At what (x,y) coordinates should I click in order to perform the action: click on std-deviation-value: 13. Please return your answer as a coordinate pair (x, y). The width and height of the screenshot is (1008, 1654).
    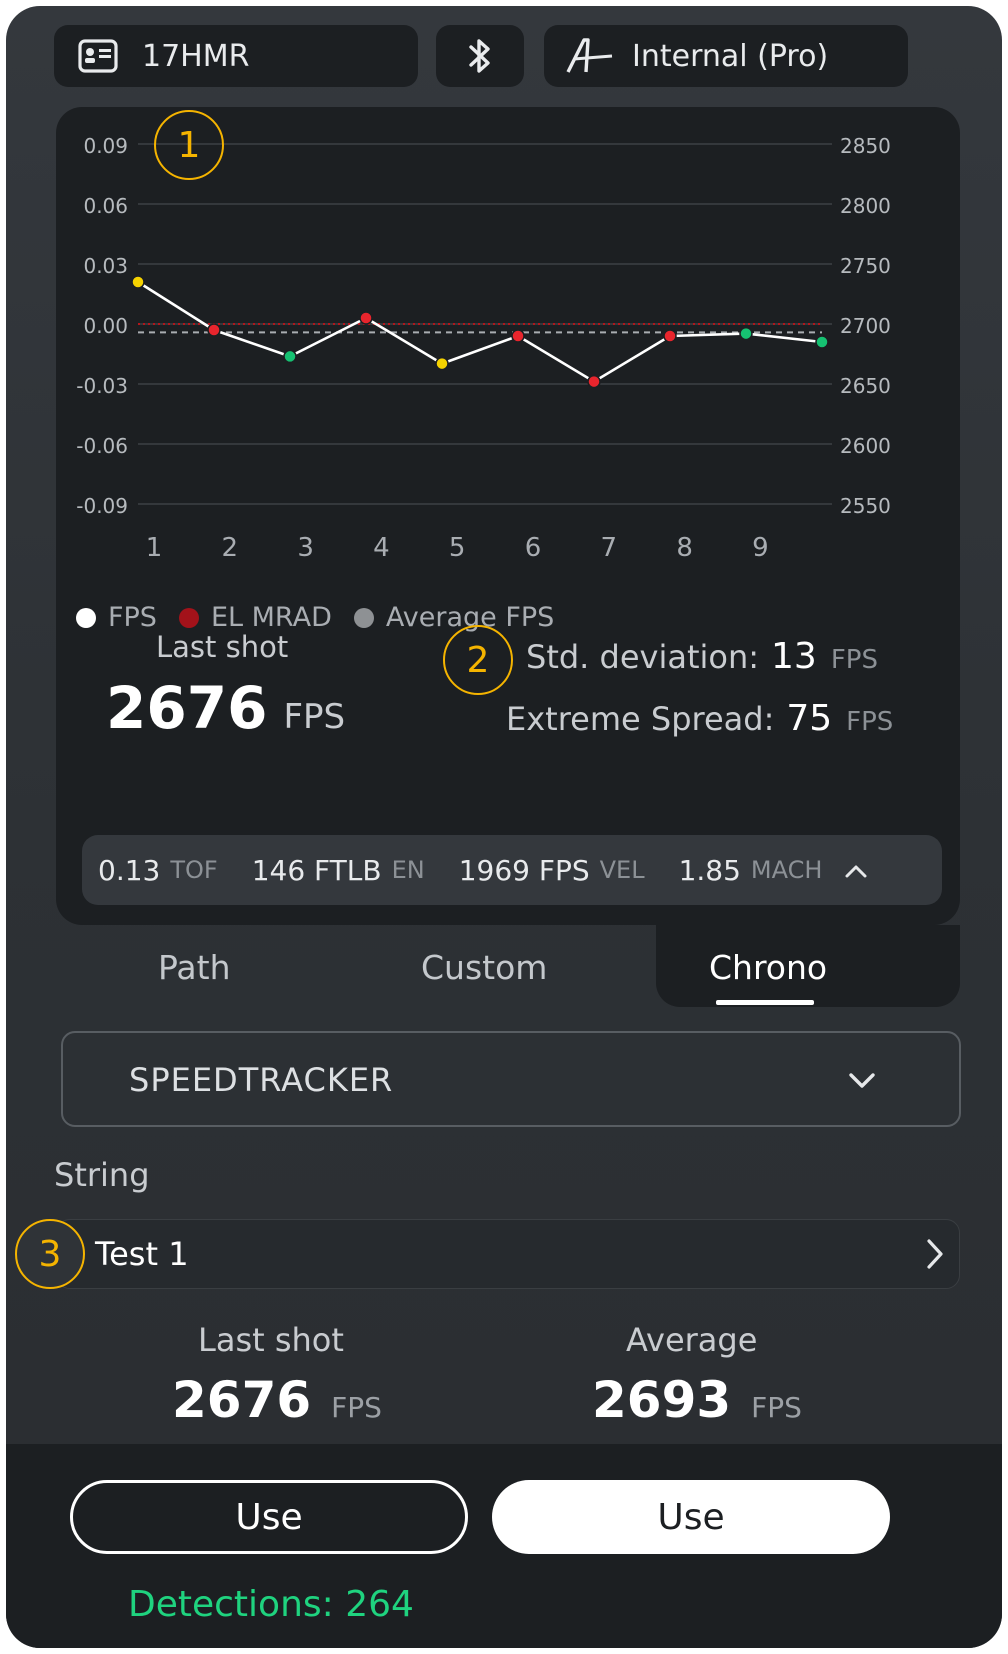
    Looking at the image, I should click on (794, 656).